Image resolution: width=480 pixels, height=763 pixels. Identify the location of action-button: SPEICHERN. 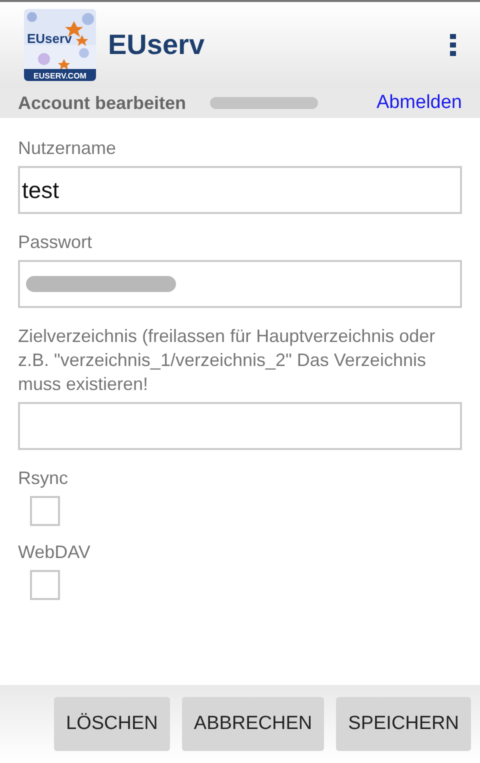
(403, 724).